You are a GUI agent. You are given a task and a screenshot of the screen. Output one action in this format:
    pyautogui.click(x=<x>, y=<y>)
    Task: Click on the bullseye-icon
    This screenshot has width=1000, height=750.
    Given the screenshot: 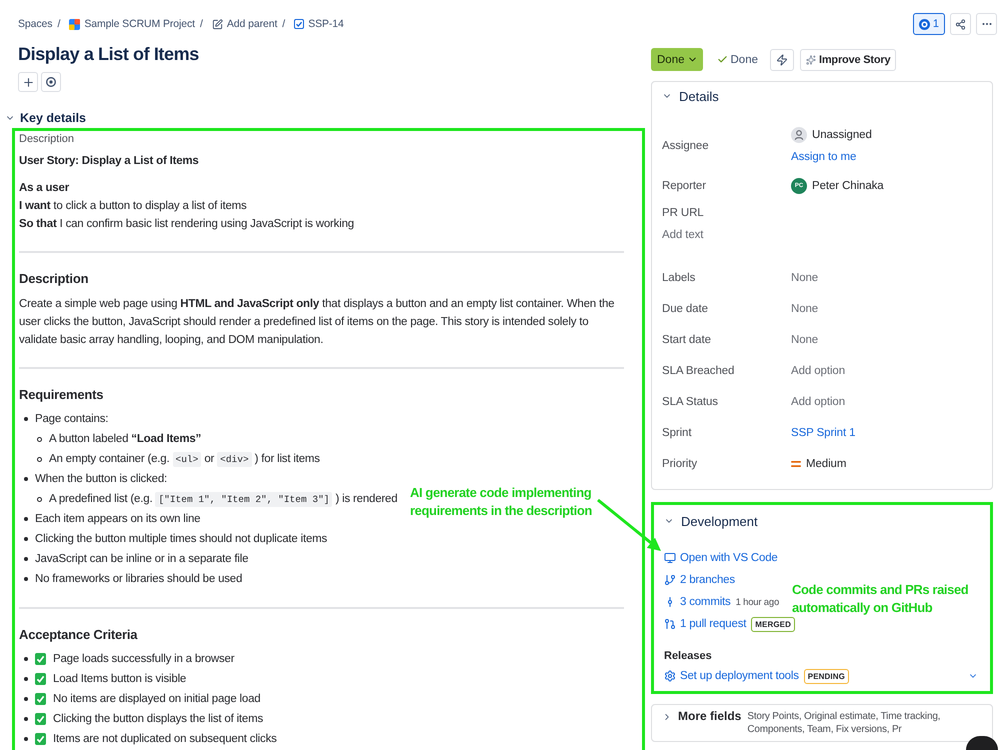 What is the action you would take?
    pyautogui.click(x=924, y=24)
    